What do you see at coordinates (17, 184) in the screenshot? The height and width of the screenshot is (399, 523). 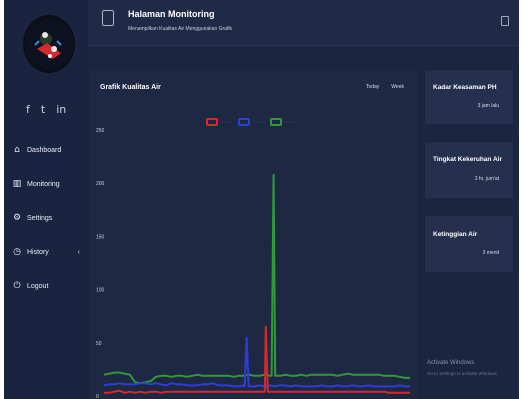 I see `monitoring-icon: ▥` at bounding box center [17, 184].